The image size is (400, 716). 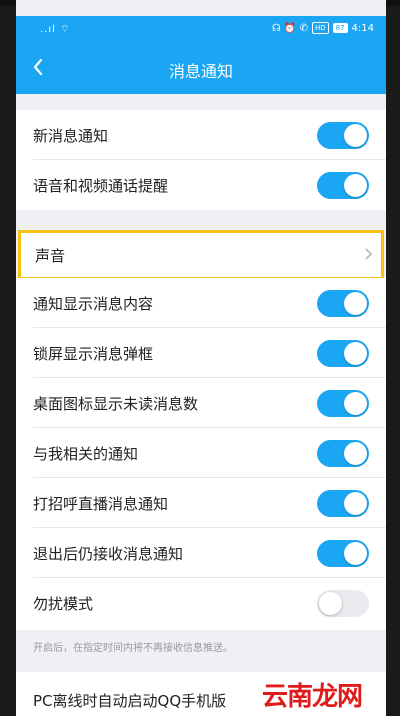 What do you see at coordinates (343, 603) in the screenshot?
I see `do-not-disturb-toggle` at bounding box center [343, 603].